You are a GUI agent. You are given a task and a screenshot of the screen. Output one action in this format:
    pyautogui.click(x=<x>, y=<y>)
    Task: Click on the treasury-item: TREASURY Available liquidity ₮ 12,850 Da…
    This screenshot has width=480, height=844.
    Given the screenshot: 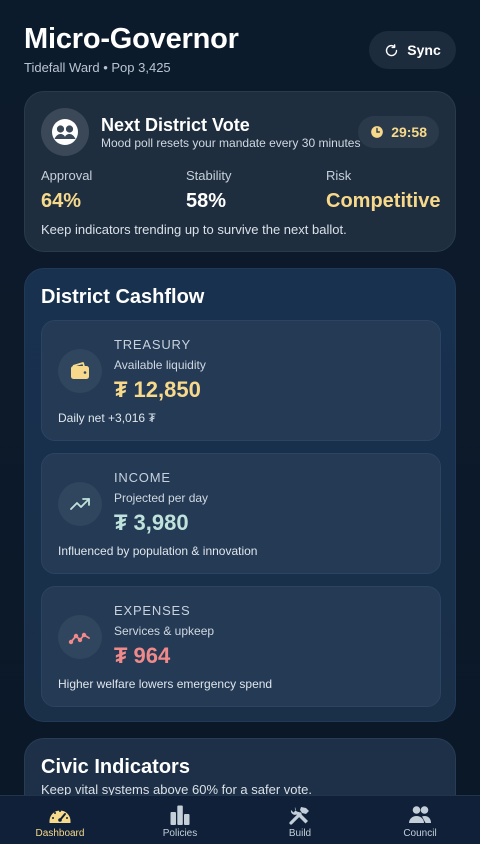 What is the action you would take?
    pyautogui.click(x=241, y=380)
    